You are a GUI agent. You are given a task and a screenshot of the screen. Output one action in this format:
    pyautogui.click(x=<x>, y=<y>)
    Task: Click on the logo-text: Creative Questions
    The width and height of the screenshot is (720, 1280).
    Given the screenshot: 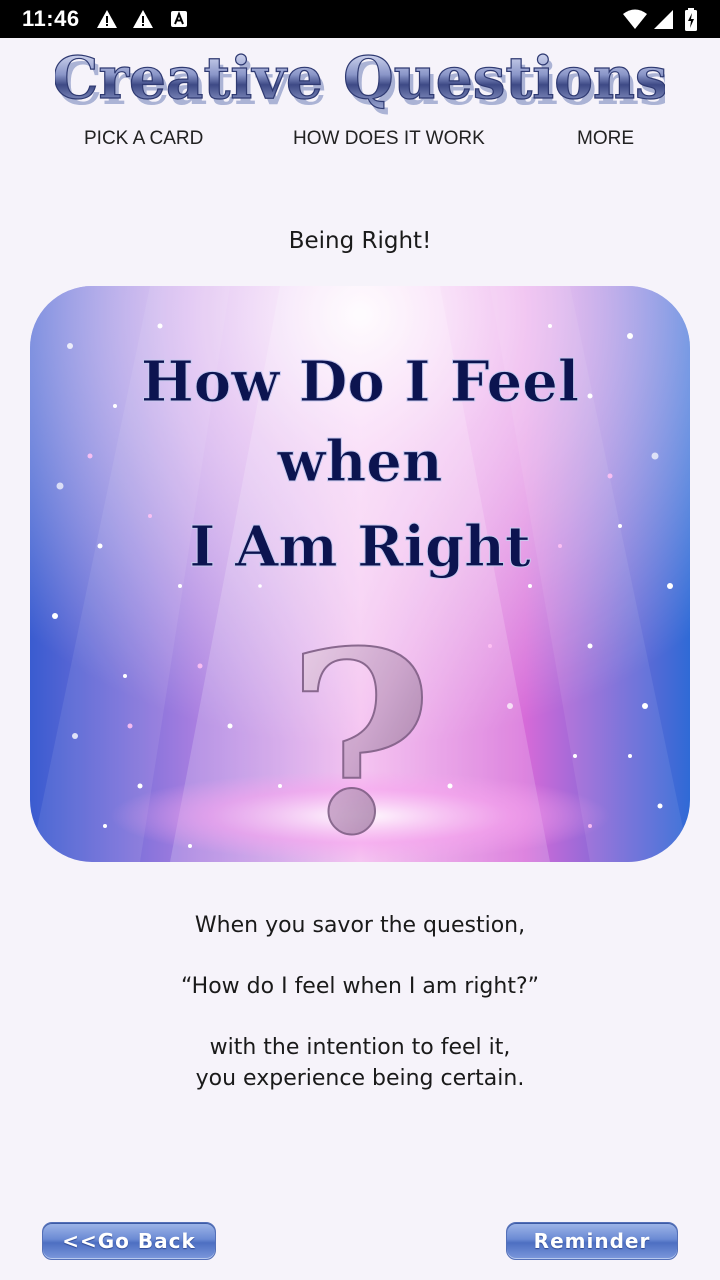 What is the action you would take?
    pyautogui.click(x=360, y=79)
    